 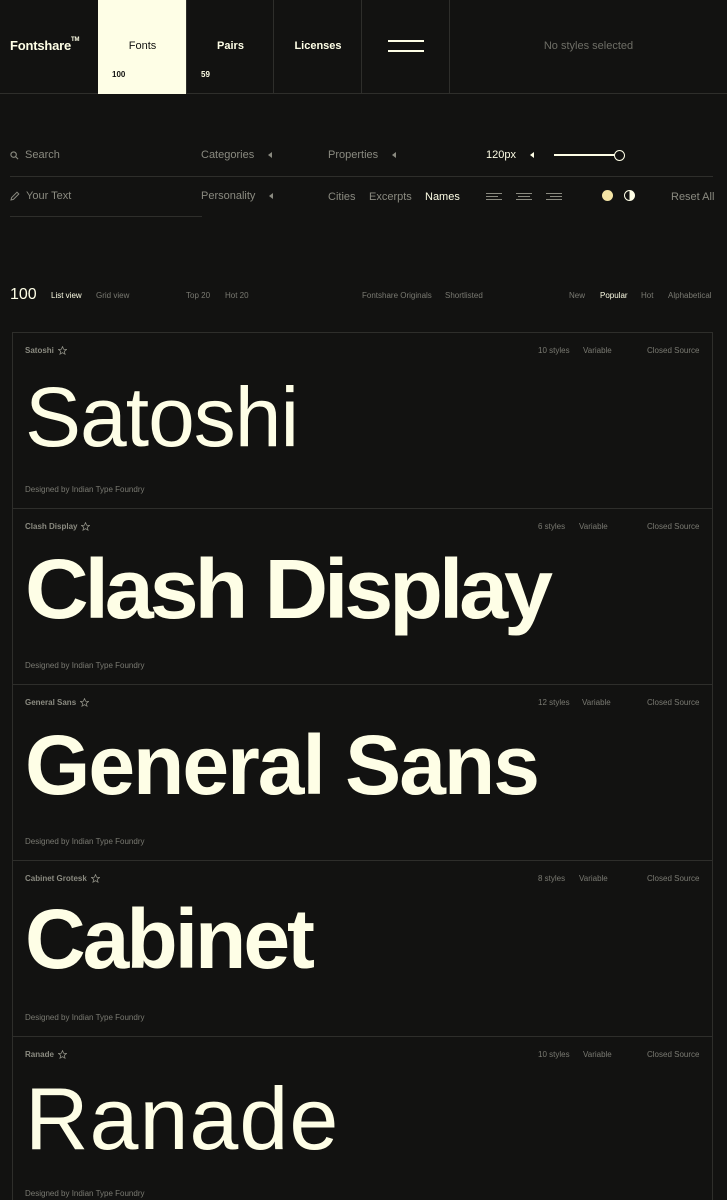 What do you see at coordinates (342, 197) in the screenshot?
I see `text-tab-cities: Cities` at bounding box center [342, 197].